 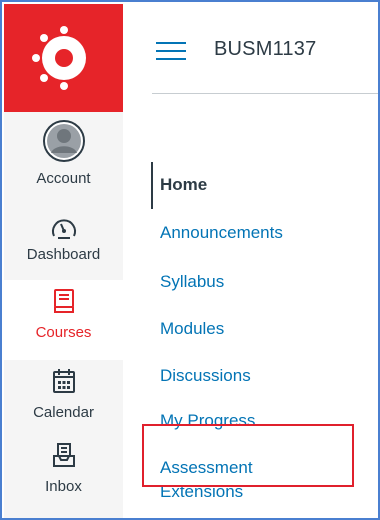 What do you see at coordinates (192, 329) in the screenshot?
I see `course-nav-modules: Modules` at bounding box center [192, 329].